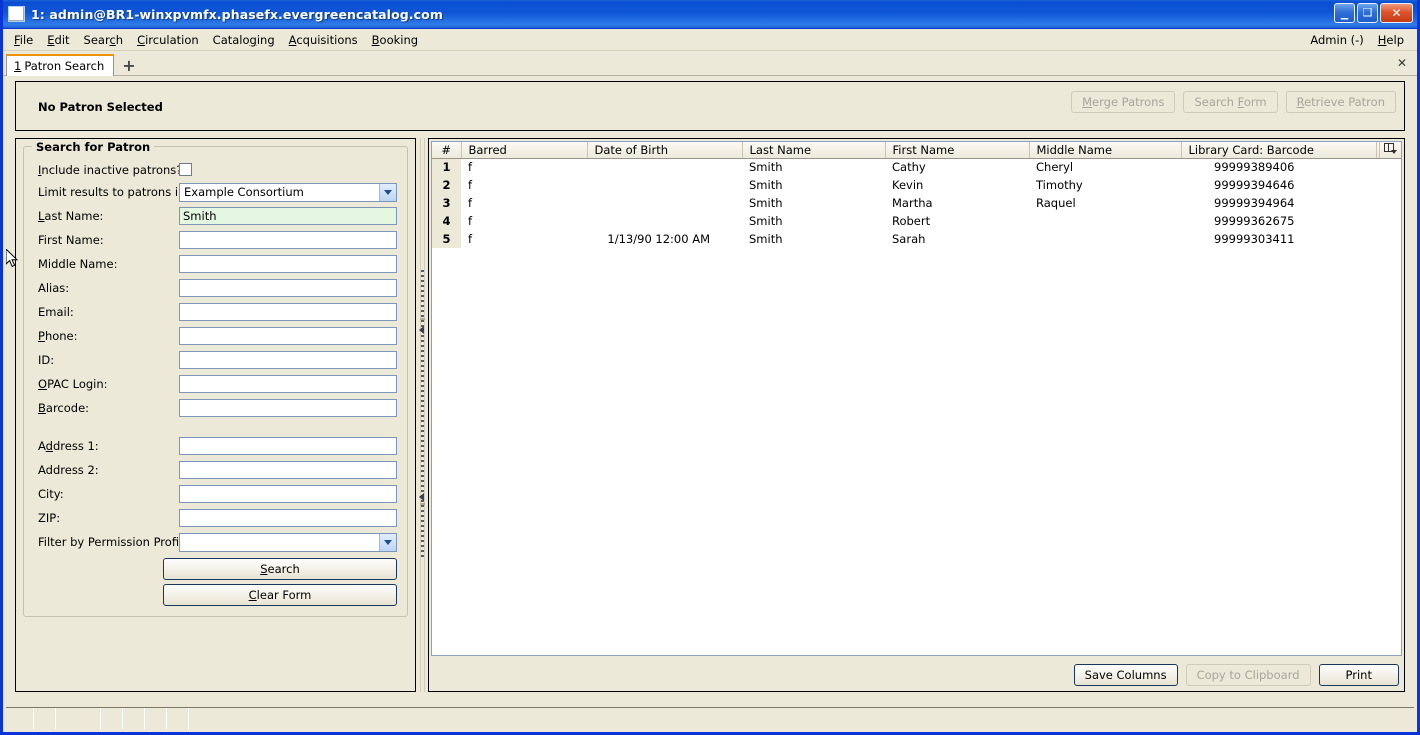  I want to click on search-form-button: Search Form, so click(1230, 102).